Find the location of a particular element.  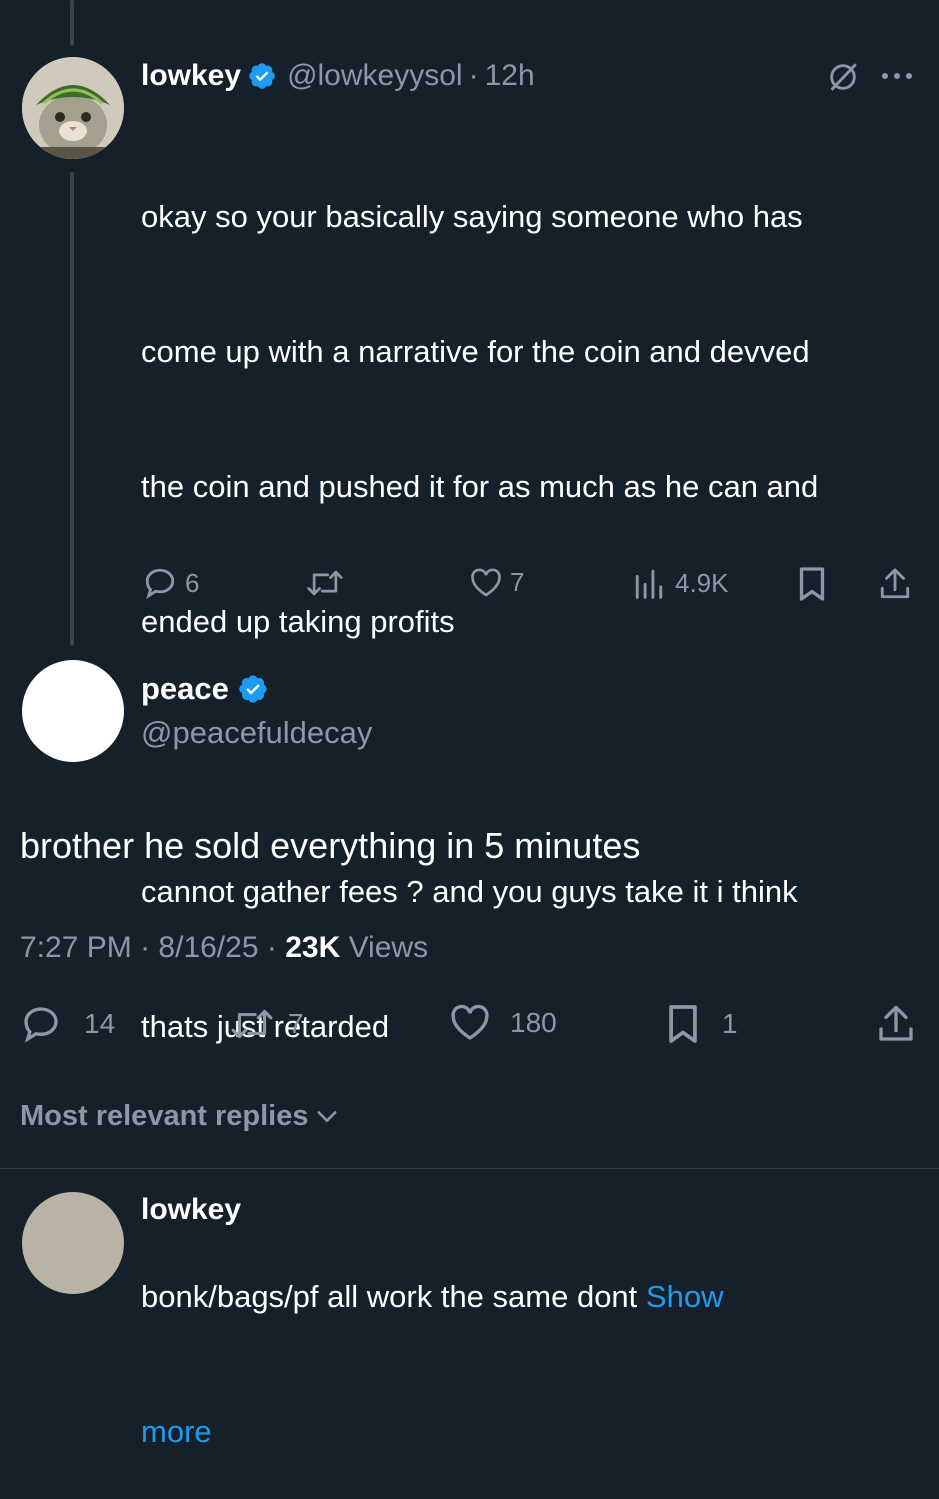

retweet-button: 7 is located at coordinates (267, 1024).